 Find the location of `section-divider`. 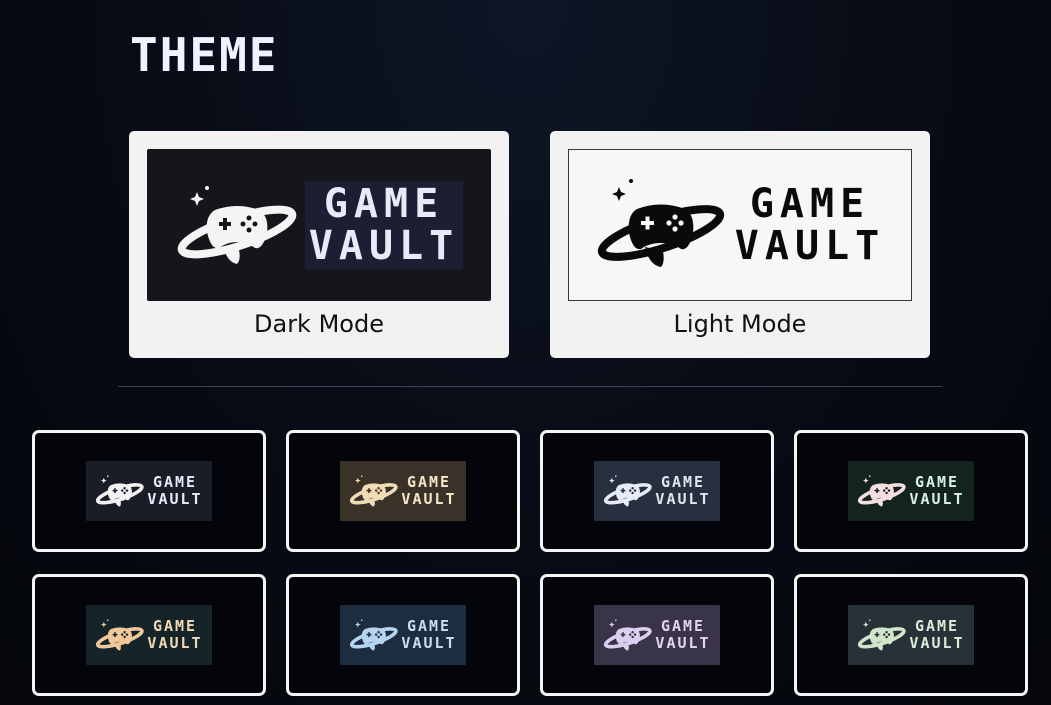

section-divider is located at coordinates (530, 386).